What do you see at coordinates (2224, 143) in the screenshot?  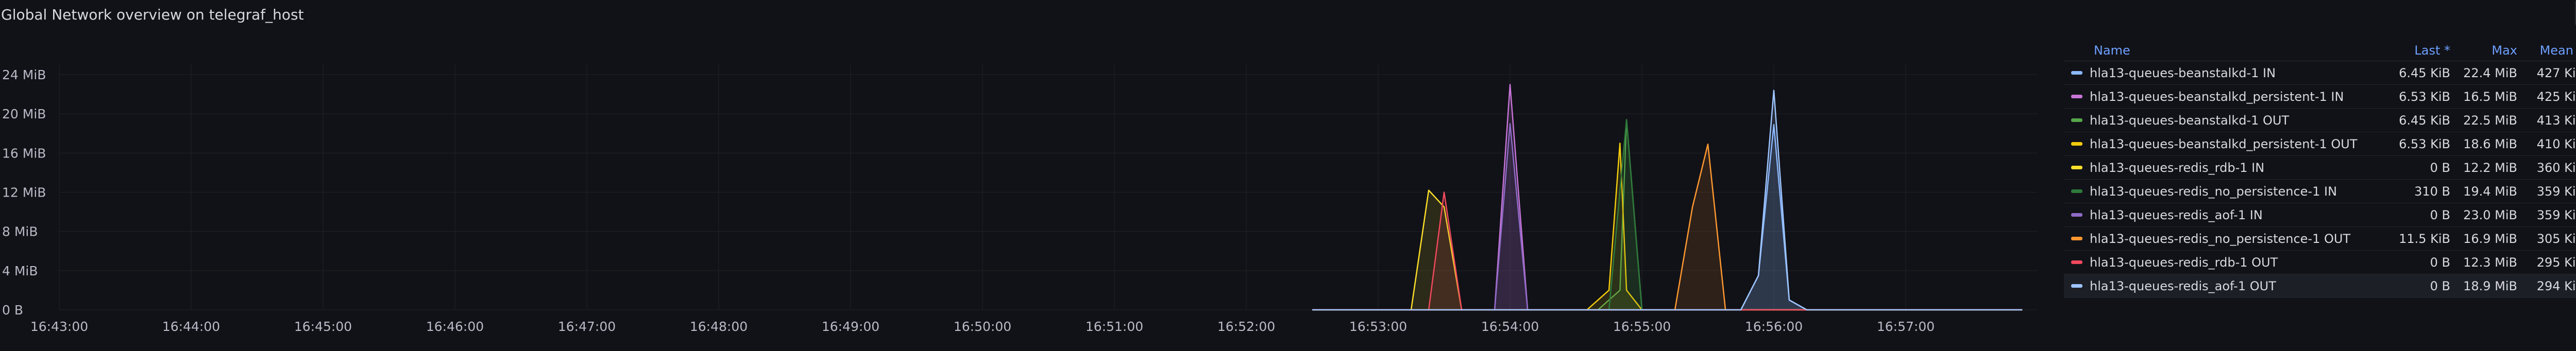 I see `legend-series-label: hla13-queues-beanstalkd_persistent-1 OUT` at bounding box center [2224, 143].